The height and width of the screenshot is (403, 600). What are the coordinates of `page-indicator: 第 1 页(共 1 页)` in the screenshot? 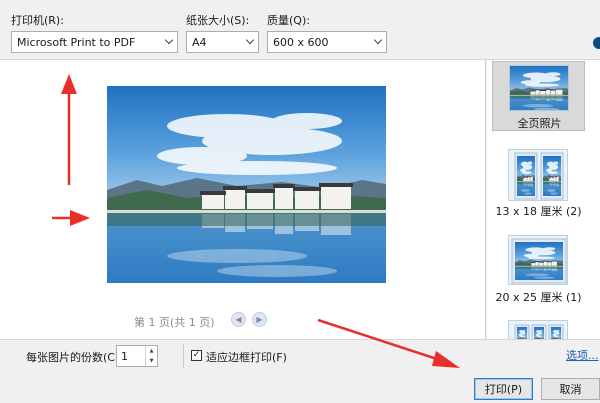 It's located at (174, 322).